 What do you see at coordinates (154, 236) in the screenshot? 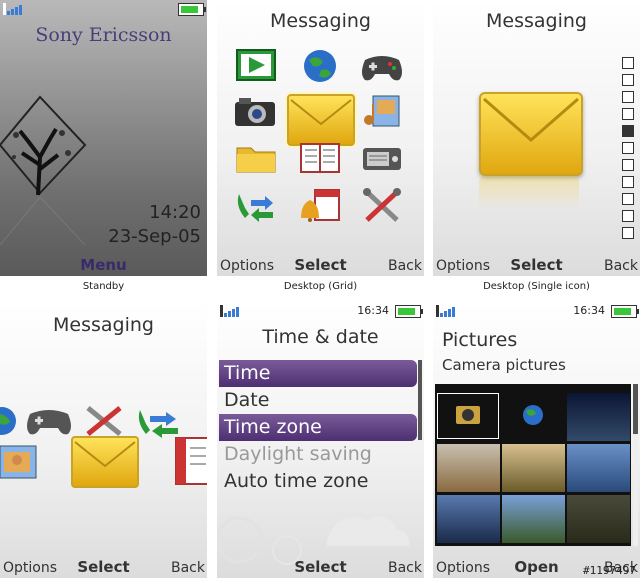
I see `standby-date: 23-Sep-05` at bounding box center [154, 236].